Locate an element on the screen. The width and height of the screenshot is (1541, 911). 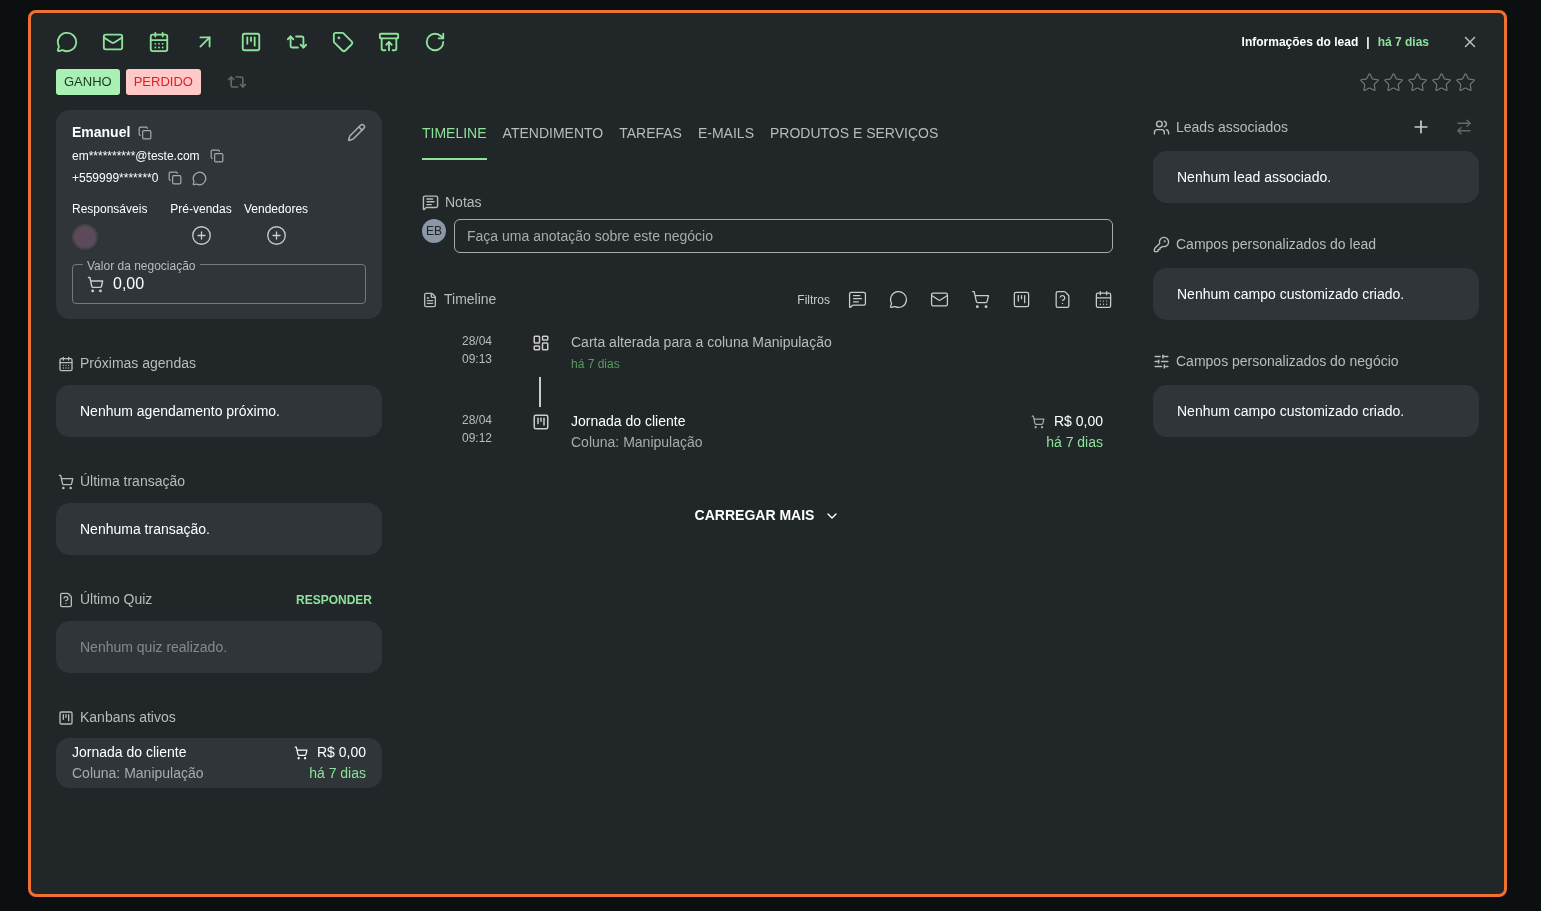
filters-label: Filtros is located at coordinates (813, 300).